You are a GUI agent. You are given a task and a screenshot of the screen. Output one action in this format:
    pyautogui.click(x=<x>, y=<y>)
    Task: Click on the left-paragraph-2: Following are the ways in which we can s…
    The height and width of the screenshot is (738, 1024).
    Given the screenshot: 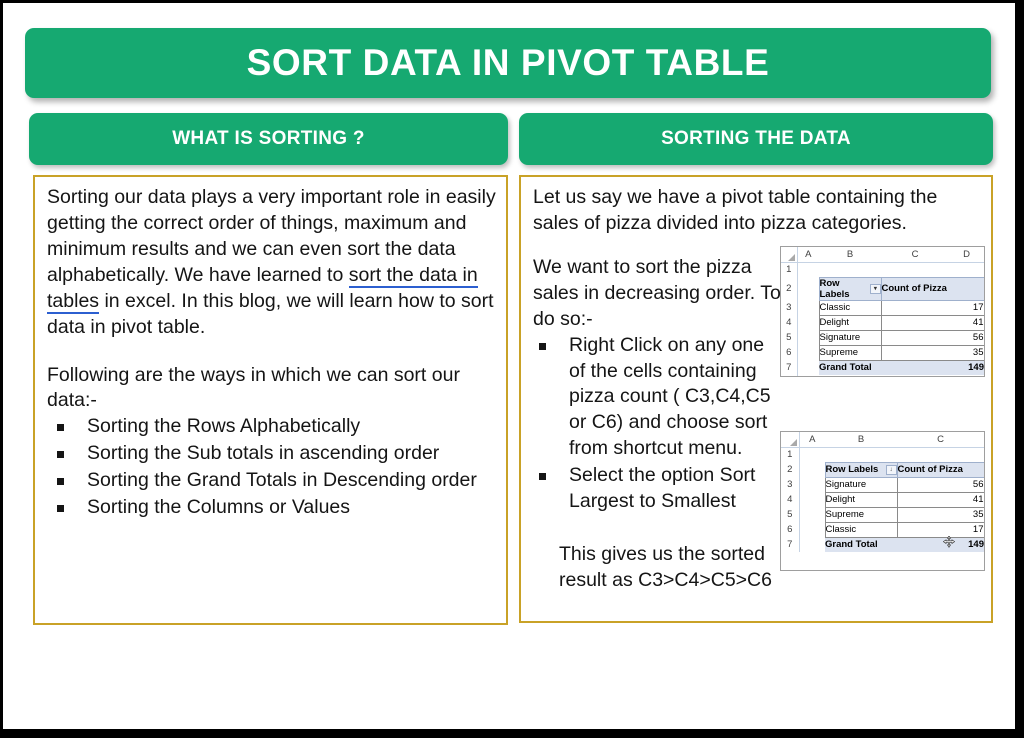 What is the action you would take?
    pyautogui.click(x=253, y=387)
    